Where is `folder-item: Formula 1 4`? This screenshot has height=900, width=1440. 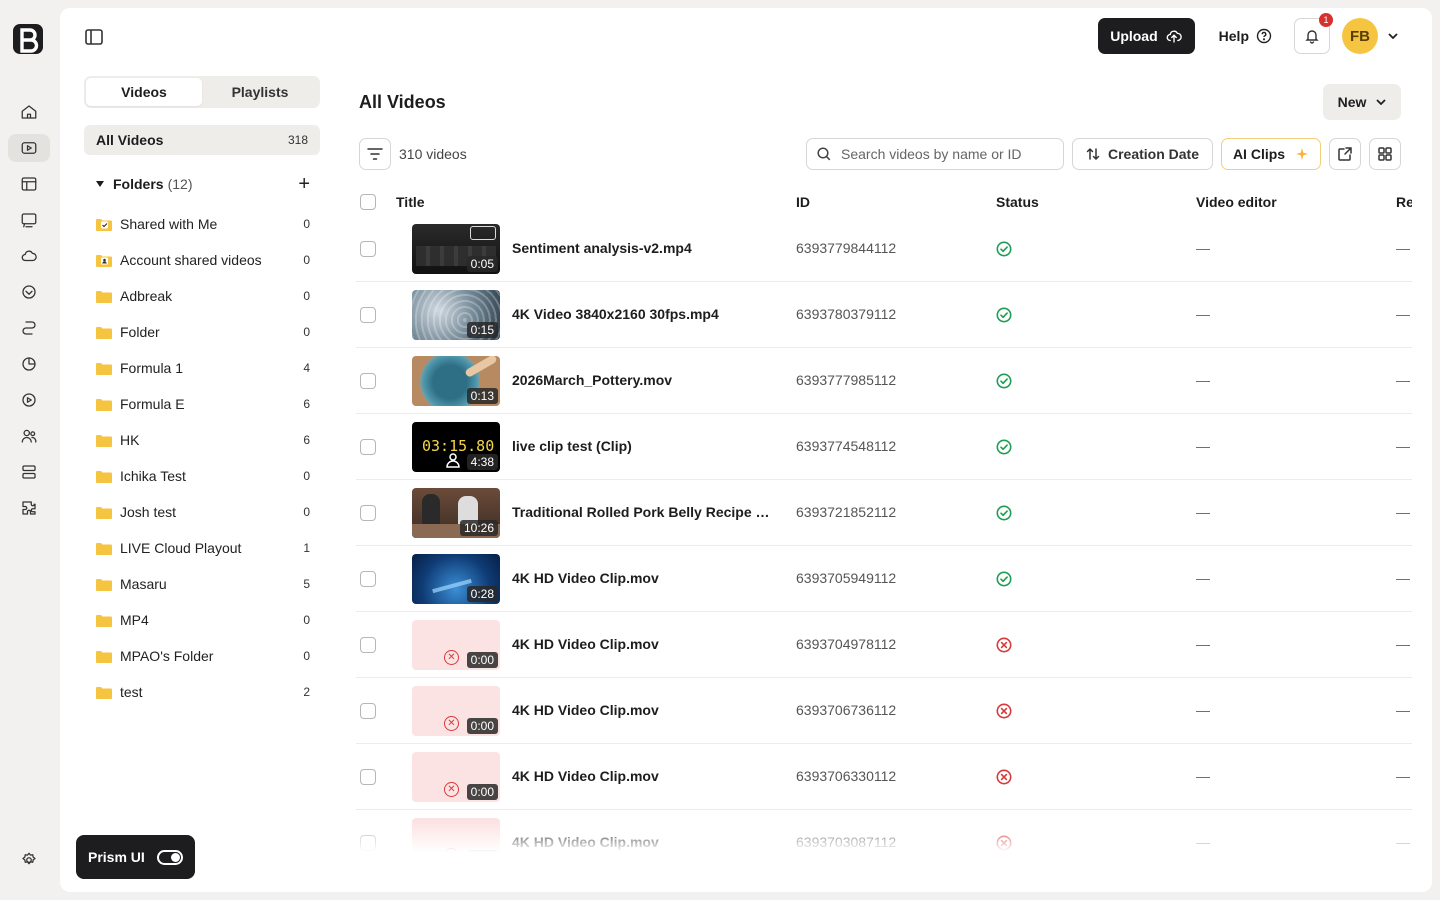 folder-item: Formula 1 4 is located at coordinates (203, 368).